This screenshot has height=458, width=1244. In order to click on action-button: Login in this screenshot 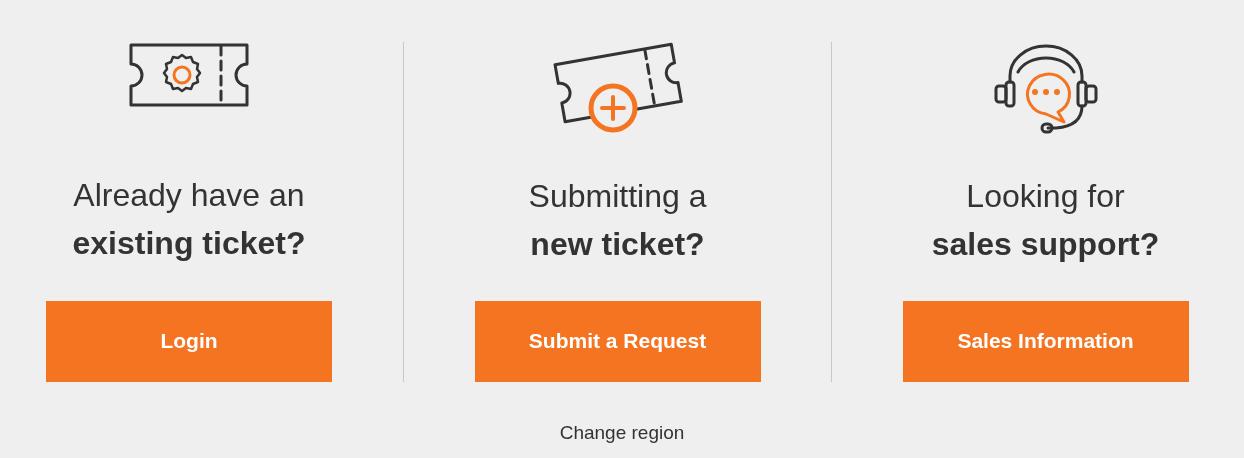, I will do `click(189, 341)`.